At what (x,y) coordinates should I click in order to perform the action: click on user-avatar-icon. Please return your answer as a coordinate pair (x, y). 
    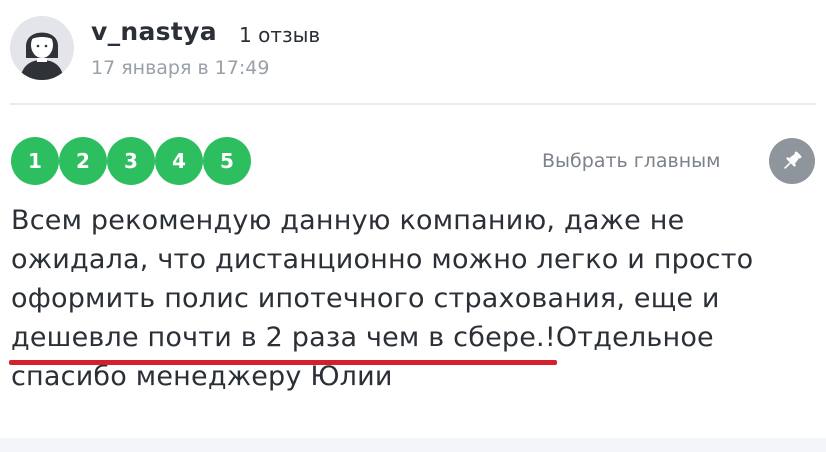
    Looking at the image, I should click on (42, 48).